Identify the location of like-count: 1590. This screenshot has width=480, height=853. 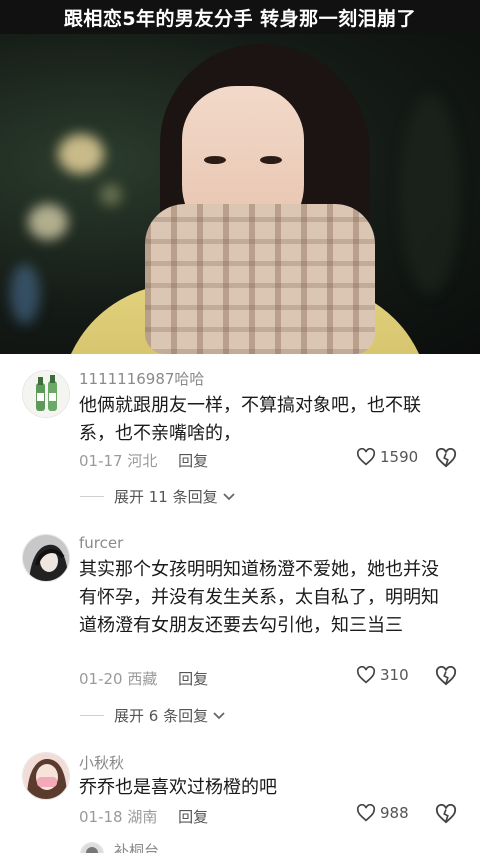
(399, 457).